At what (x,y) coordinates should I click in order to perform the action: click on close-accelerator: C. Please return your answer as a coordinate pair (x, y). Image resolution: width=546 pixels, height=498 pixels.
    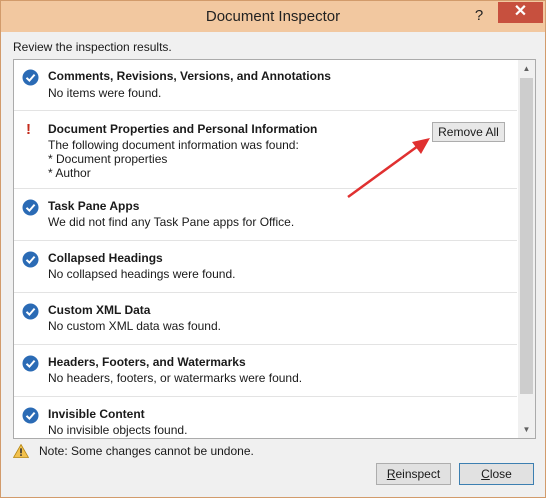
    Looking at the image, I should click on (485, 474).